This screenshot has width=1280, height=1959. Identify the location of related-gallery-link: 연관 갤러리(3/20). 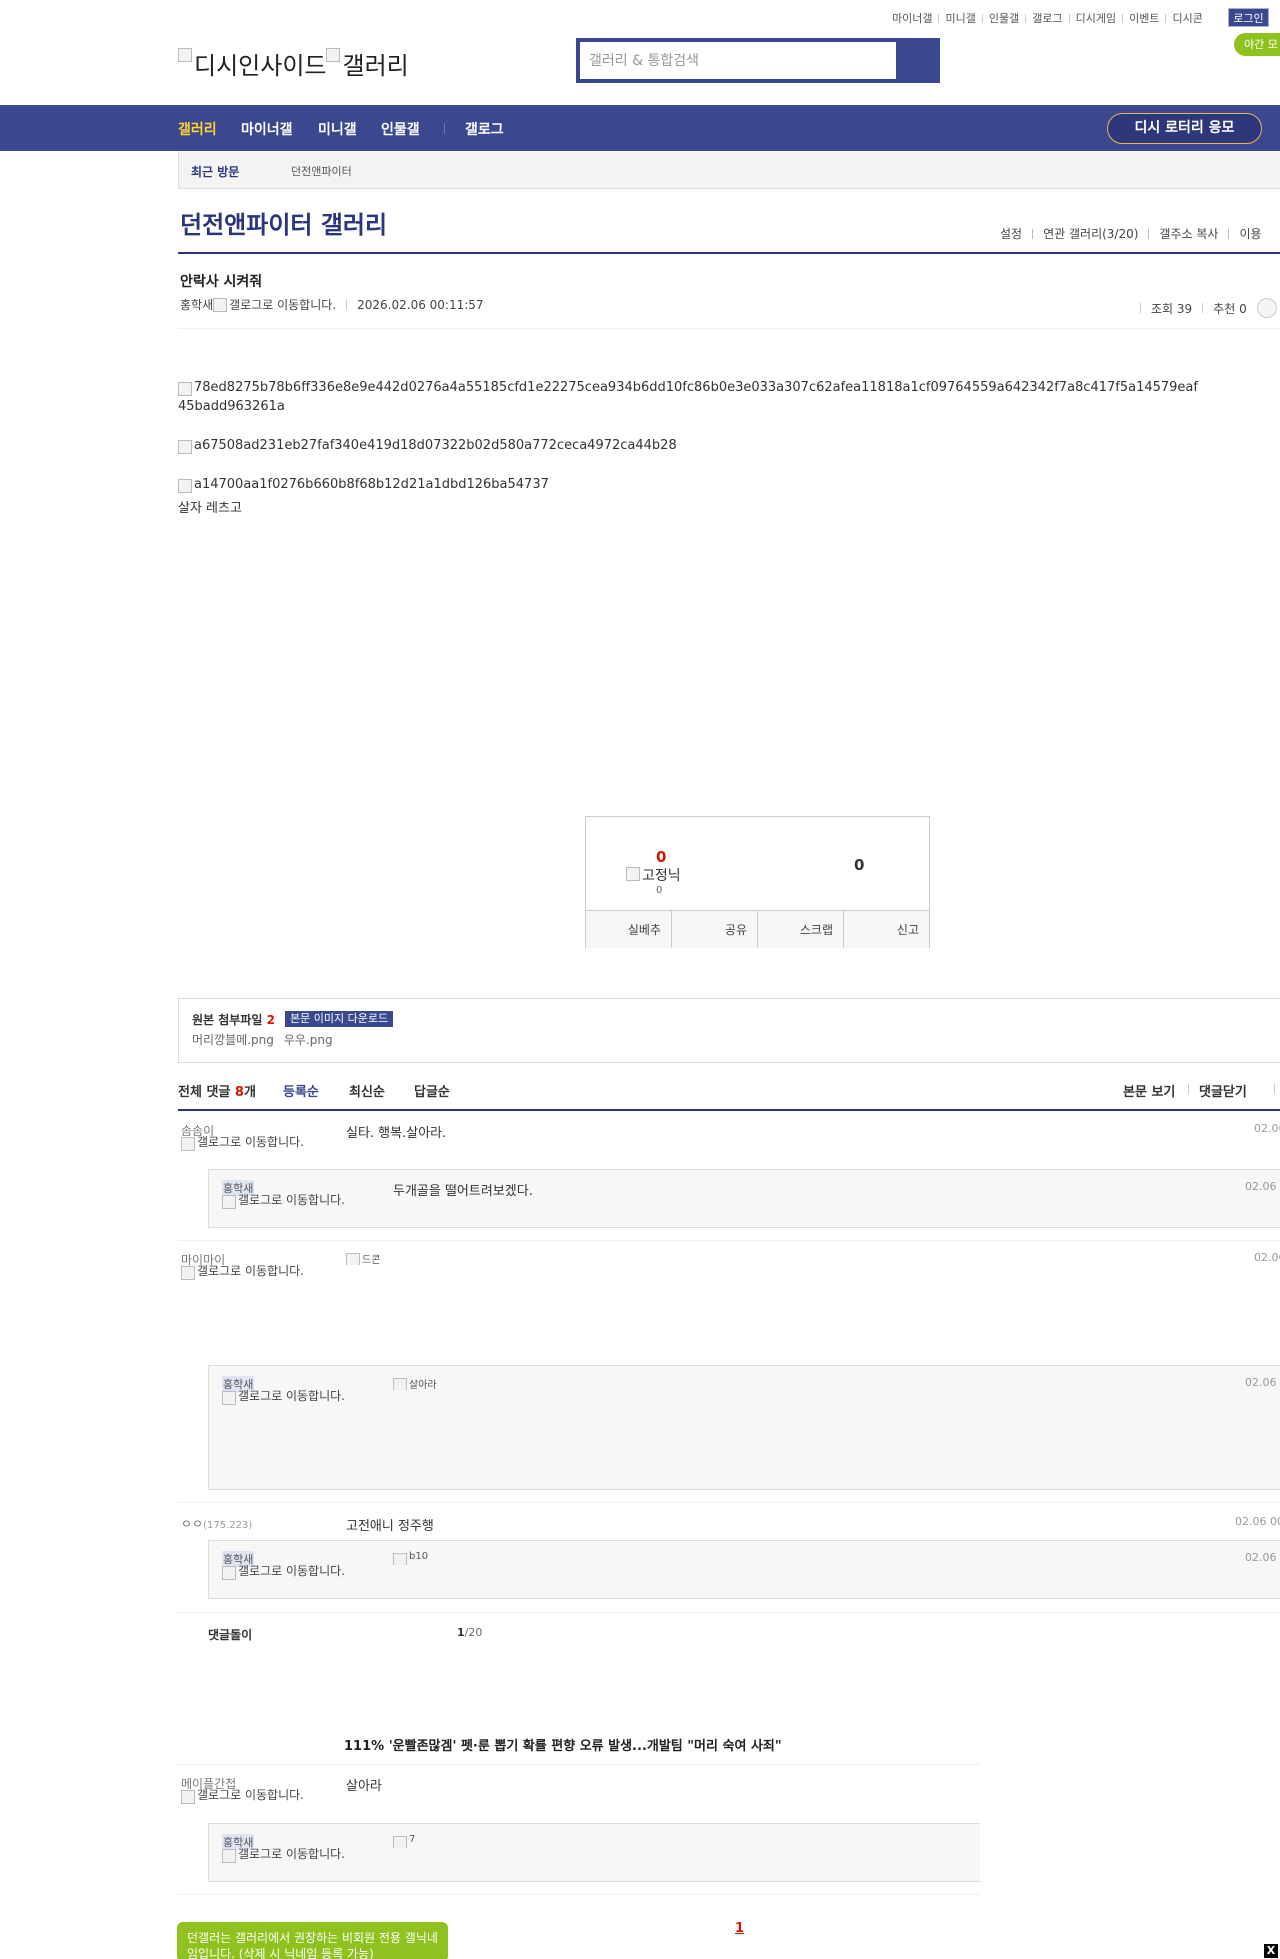
(1090, 233).